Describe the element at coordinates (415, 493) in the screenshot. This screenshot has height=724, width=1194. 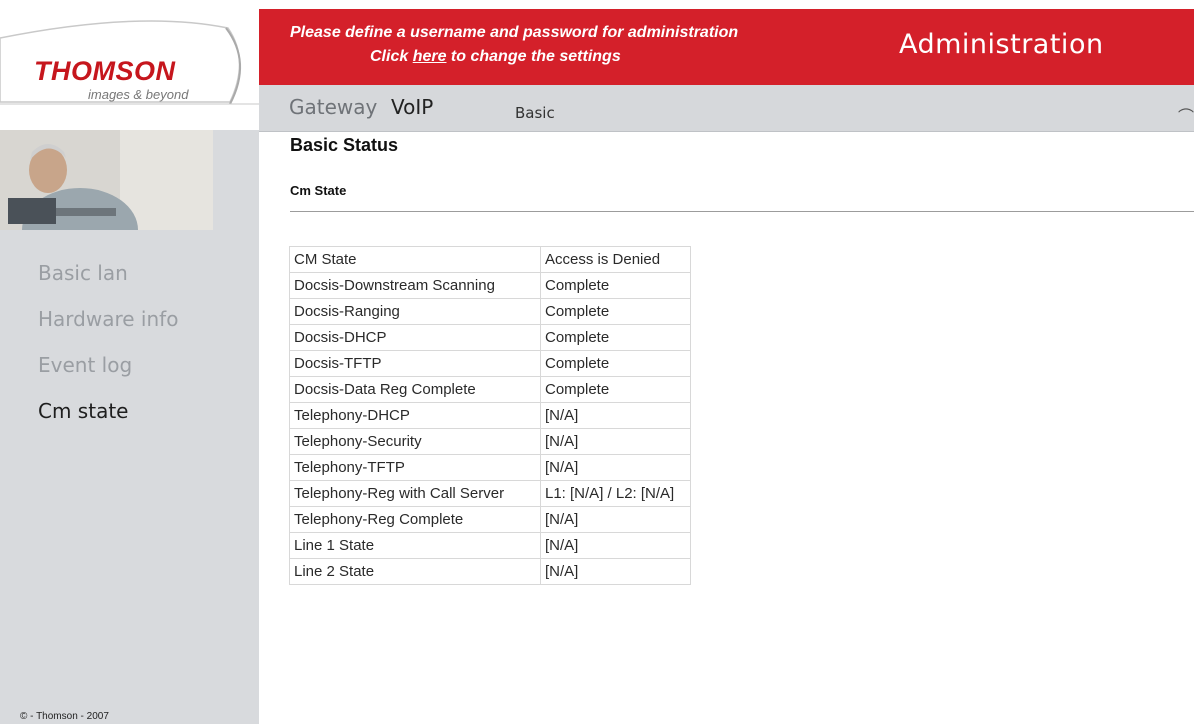
I see `row-label: Telephony-Reg with Call Server` at that location.